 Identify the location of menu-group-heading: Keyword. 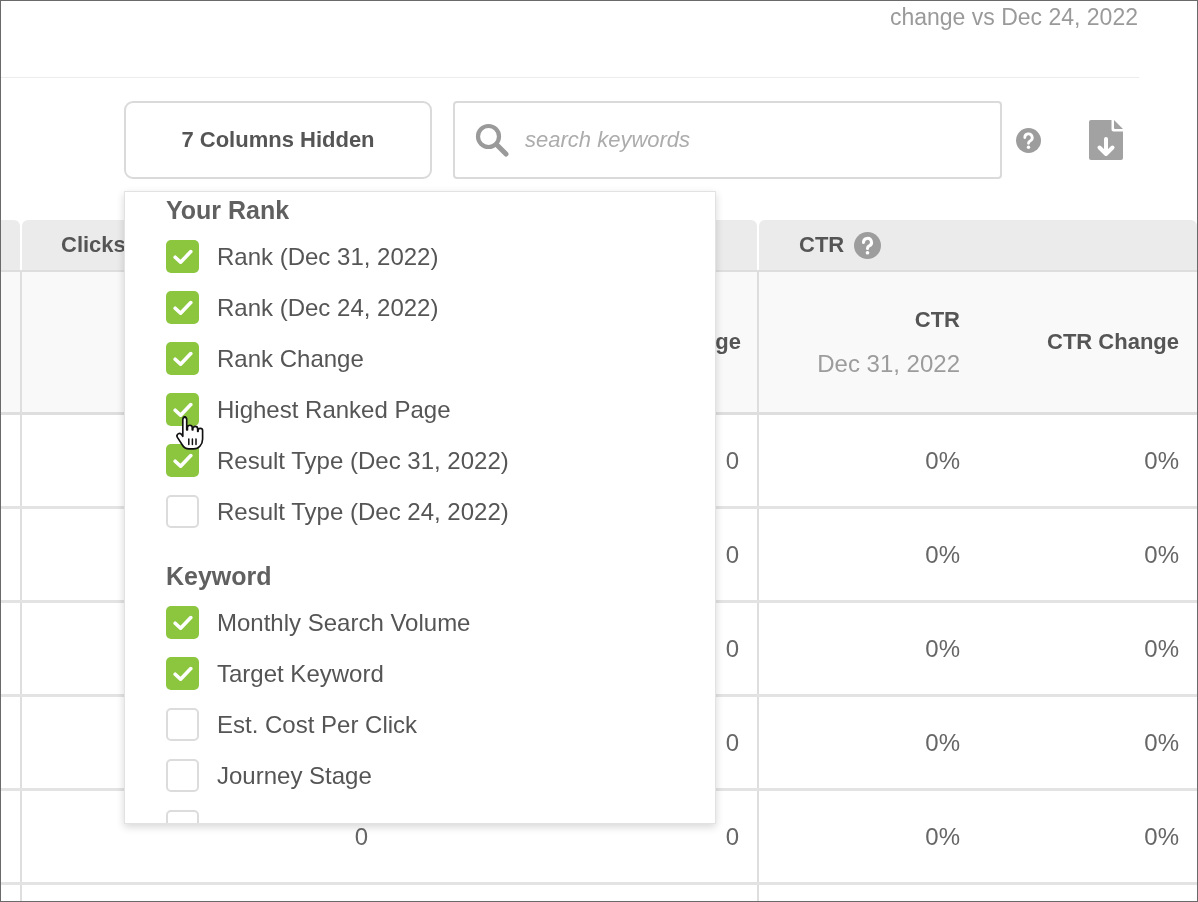
(219, 576).